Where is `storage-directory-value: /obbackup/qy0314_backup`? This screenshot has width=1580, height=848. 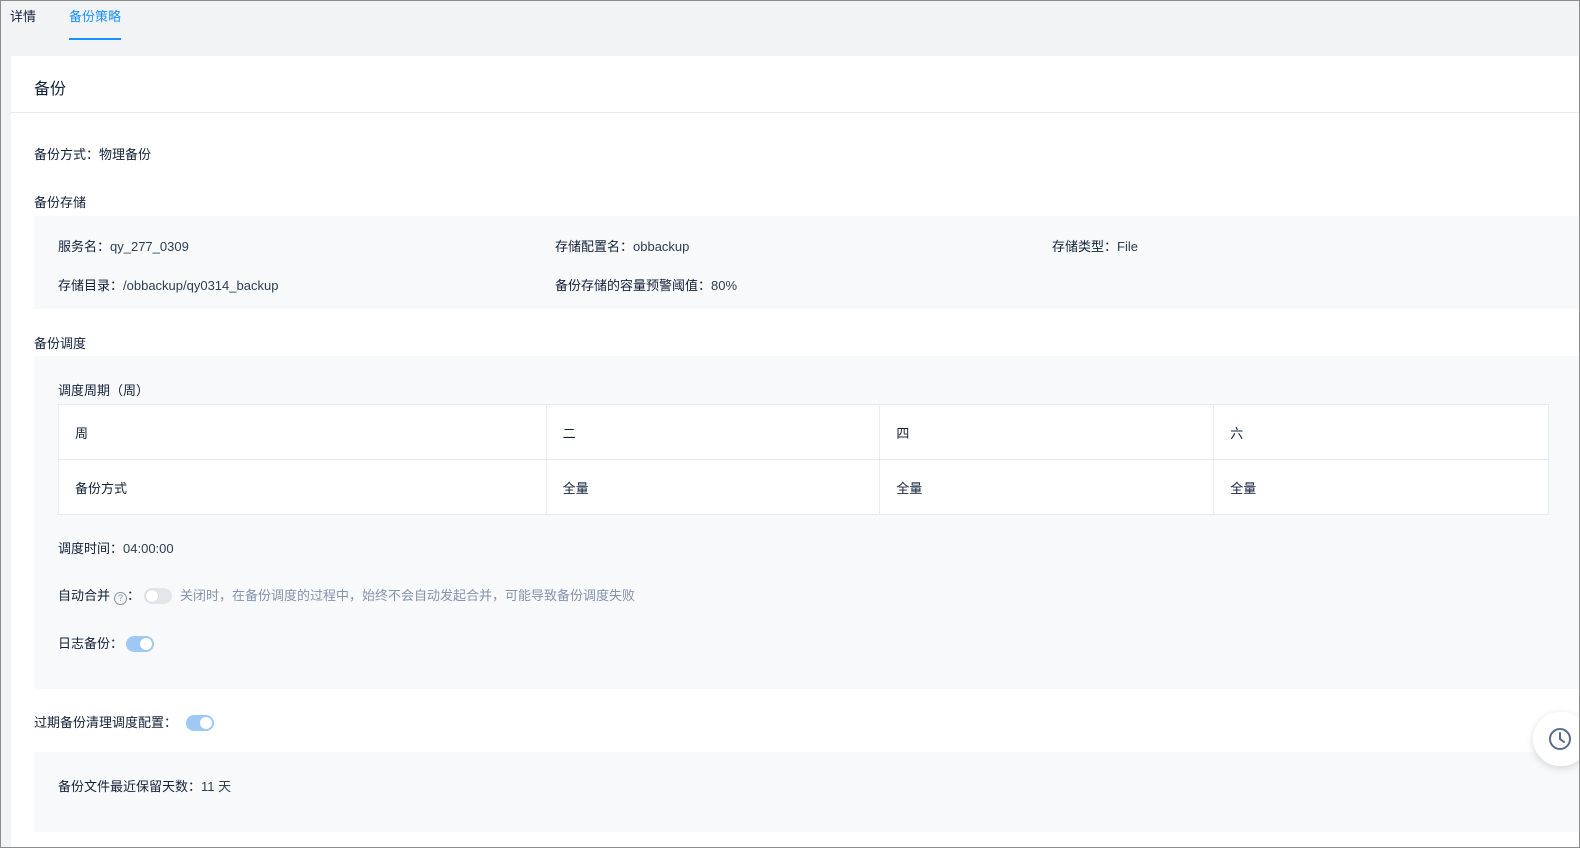 storage-directory-value: /obbackup/qy0314_backup is located at coordinates (201, 285).